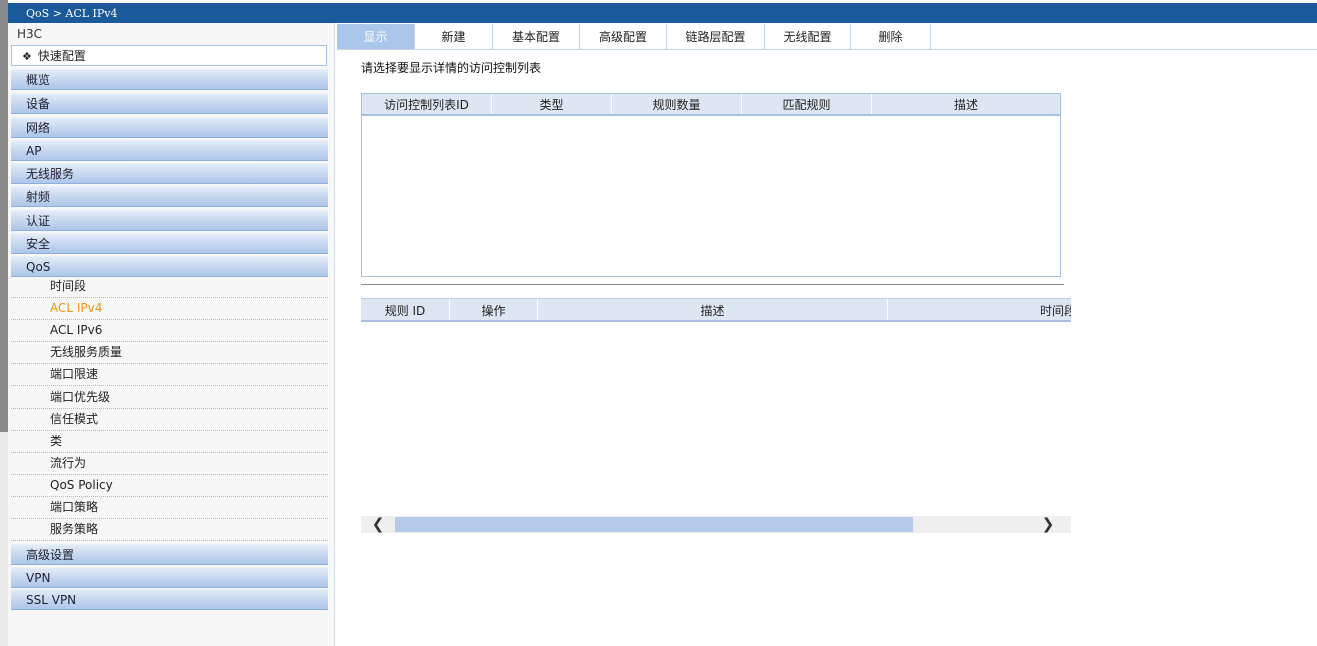 The width and height of the screenshot is (1317, 646). I want to click on window-edge-lower, so click(4, 539).